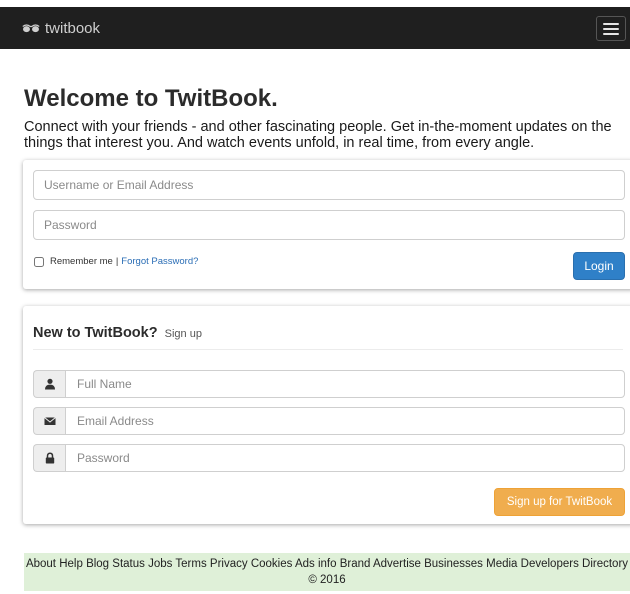 The height and width of the screenshot is (594, 630). I want to click on footer-link-ads-info: Ads info, so click(316, 564).